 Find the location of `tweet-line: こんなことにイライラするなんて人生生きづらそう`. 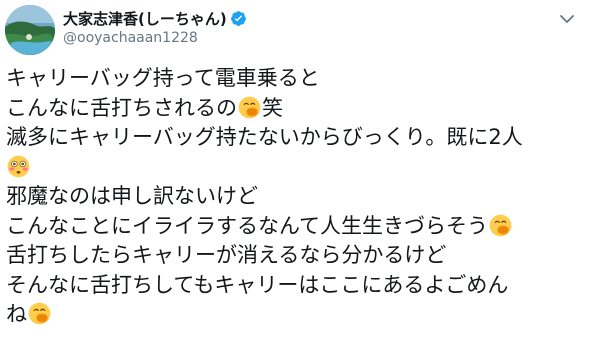

tweet-line: こんなことにイライラするなんて人生生きづらそう is located at coordinates (295, 227).